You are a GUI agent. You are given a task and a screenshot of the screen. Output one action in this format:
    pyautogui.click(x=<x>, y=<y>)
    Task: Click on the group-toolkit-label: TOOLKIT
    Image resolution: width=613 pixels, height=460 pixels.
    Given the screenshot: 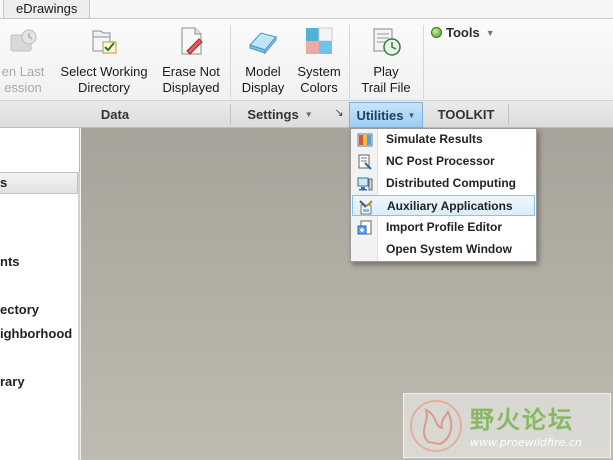 What is the action you would take?
    pyautogui.click(x=466, y=114)
    